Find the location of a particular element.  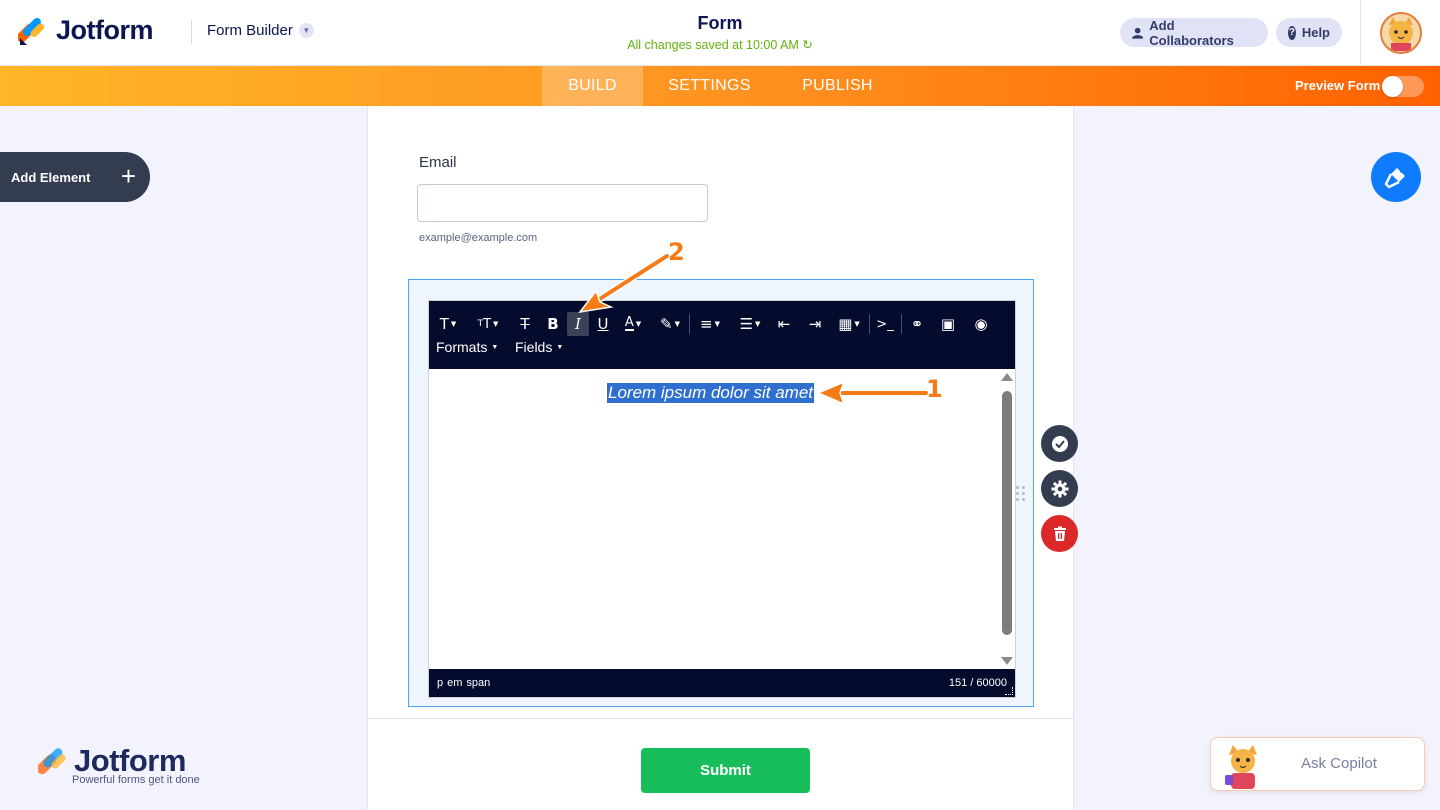

jotform-watermark: Jotform Powerful forms get it done is located at coordinates (119, 764).